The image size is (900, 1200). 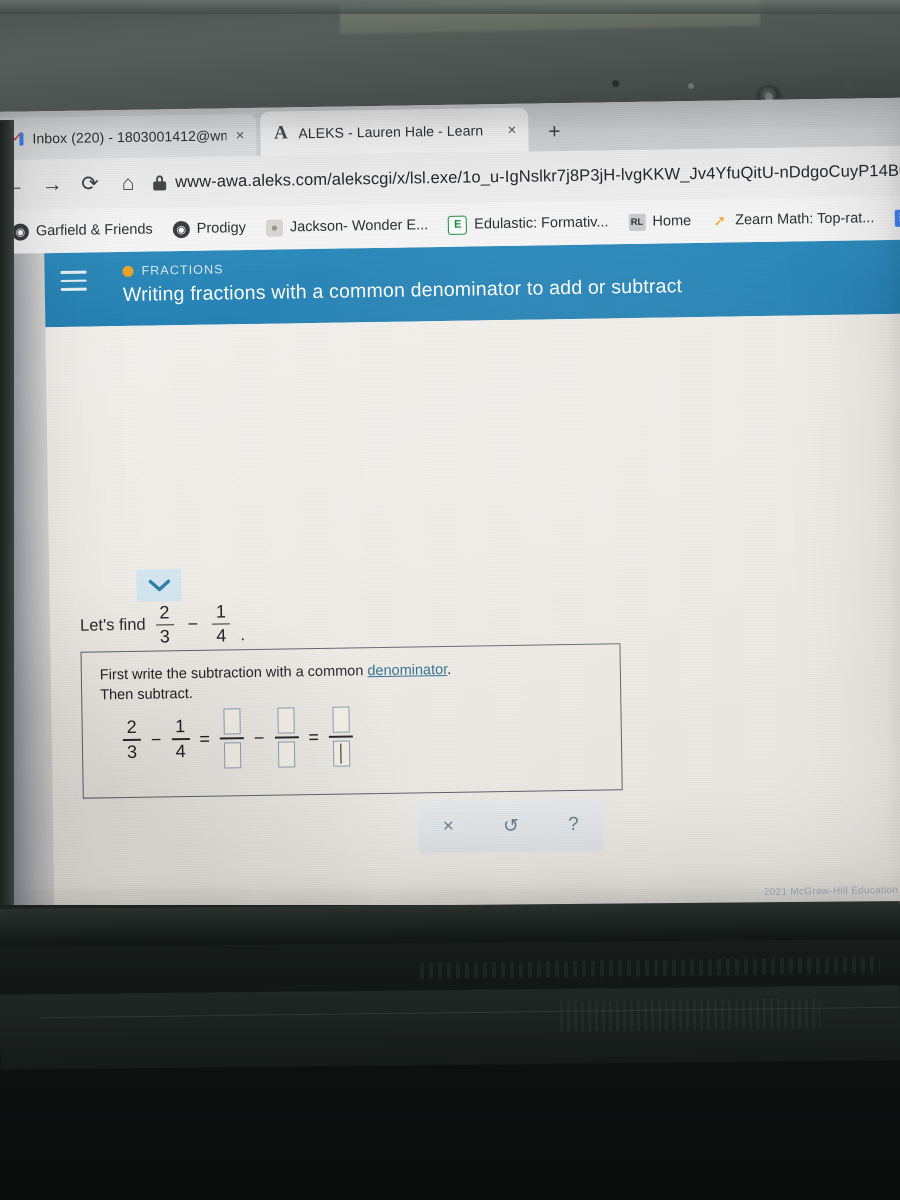 What do you see at coordinates (897, 218) in the screenshot?
I see `docs-icon: ☰` at bounding box center [897, 218].